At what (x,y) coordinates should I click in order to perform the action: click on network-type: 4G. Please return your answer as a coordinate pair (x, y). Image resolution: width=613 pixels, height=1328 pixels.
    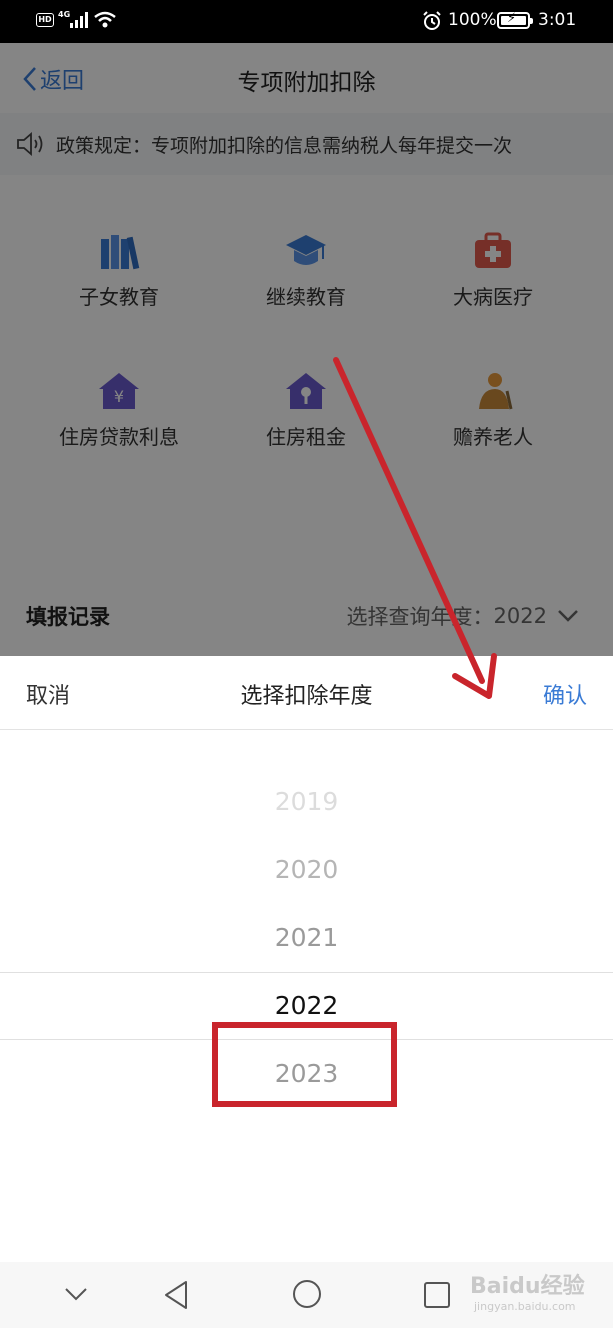
    Looking at the image, I should click on (64, 14).